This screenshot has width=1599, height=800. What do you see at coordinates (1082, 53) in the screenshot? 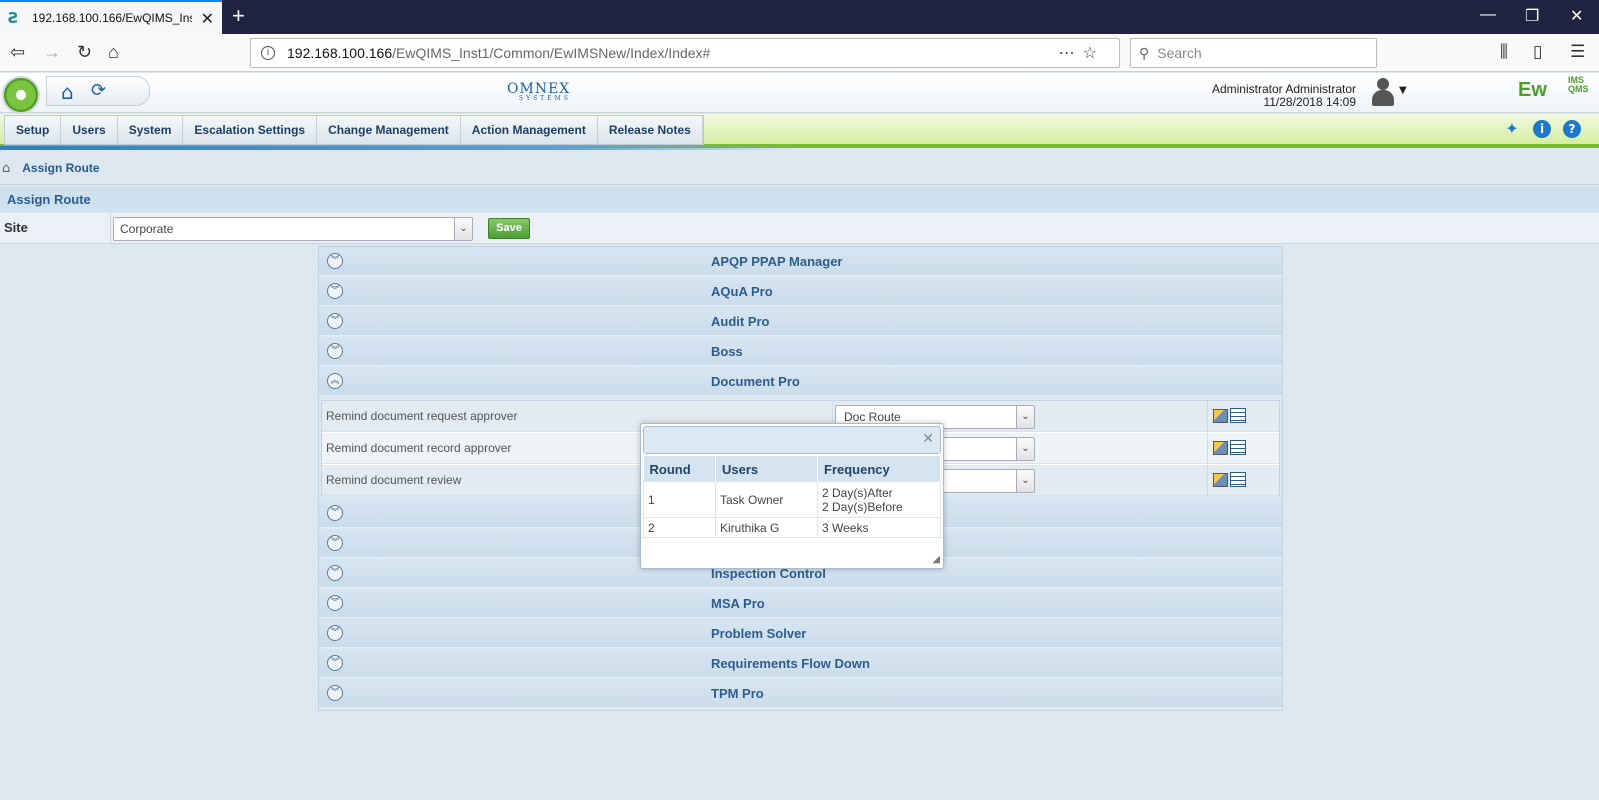
I see `page-actions-icon: ⋯☆` at bounding box center [1082, 53].